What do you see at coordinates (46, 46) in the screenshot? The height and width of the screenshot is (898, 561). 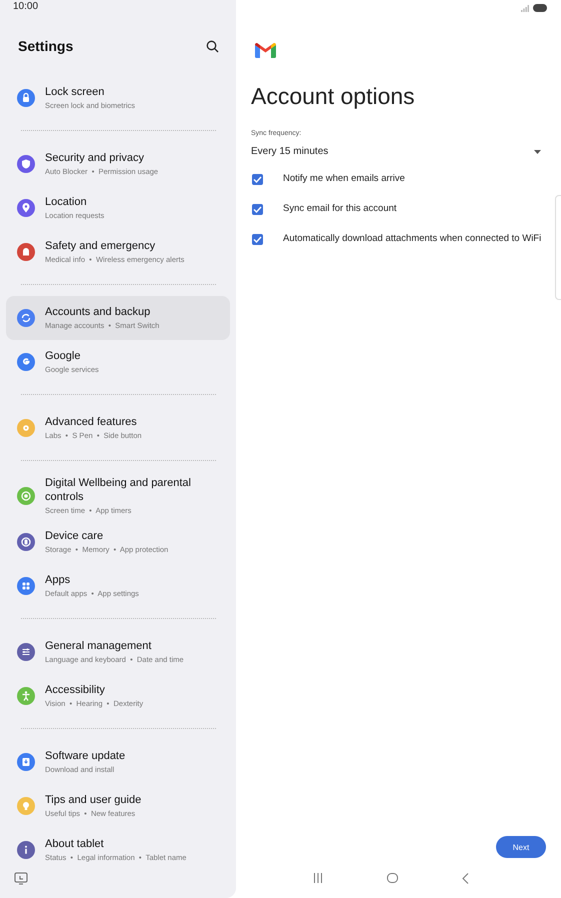 I see `settings-title: Settings` at bounding box center [46, 46].